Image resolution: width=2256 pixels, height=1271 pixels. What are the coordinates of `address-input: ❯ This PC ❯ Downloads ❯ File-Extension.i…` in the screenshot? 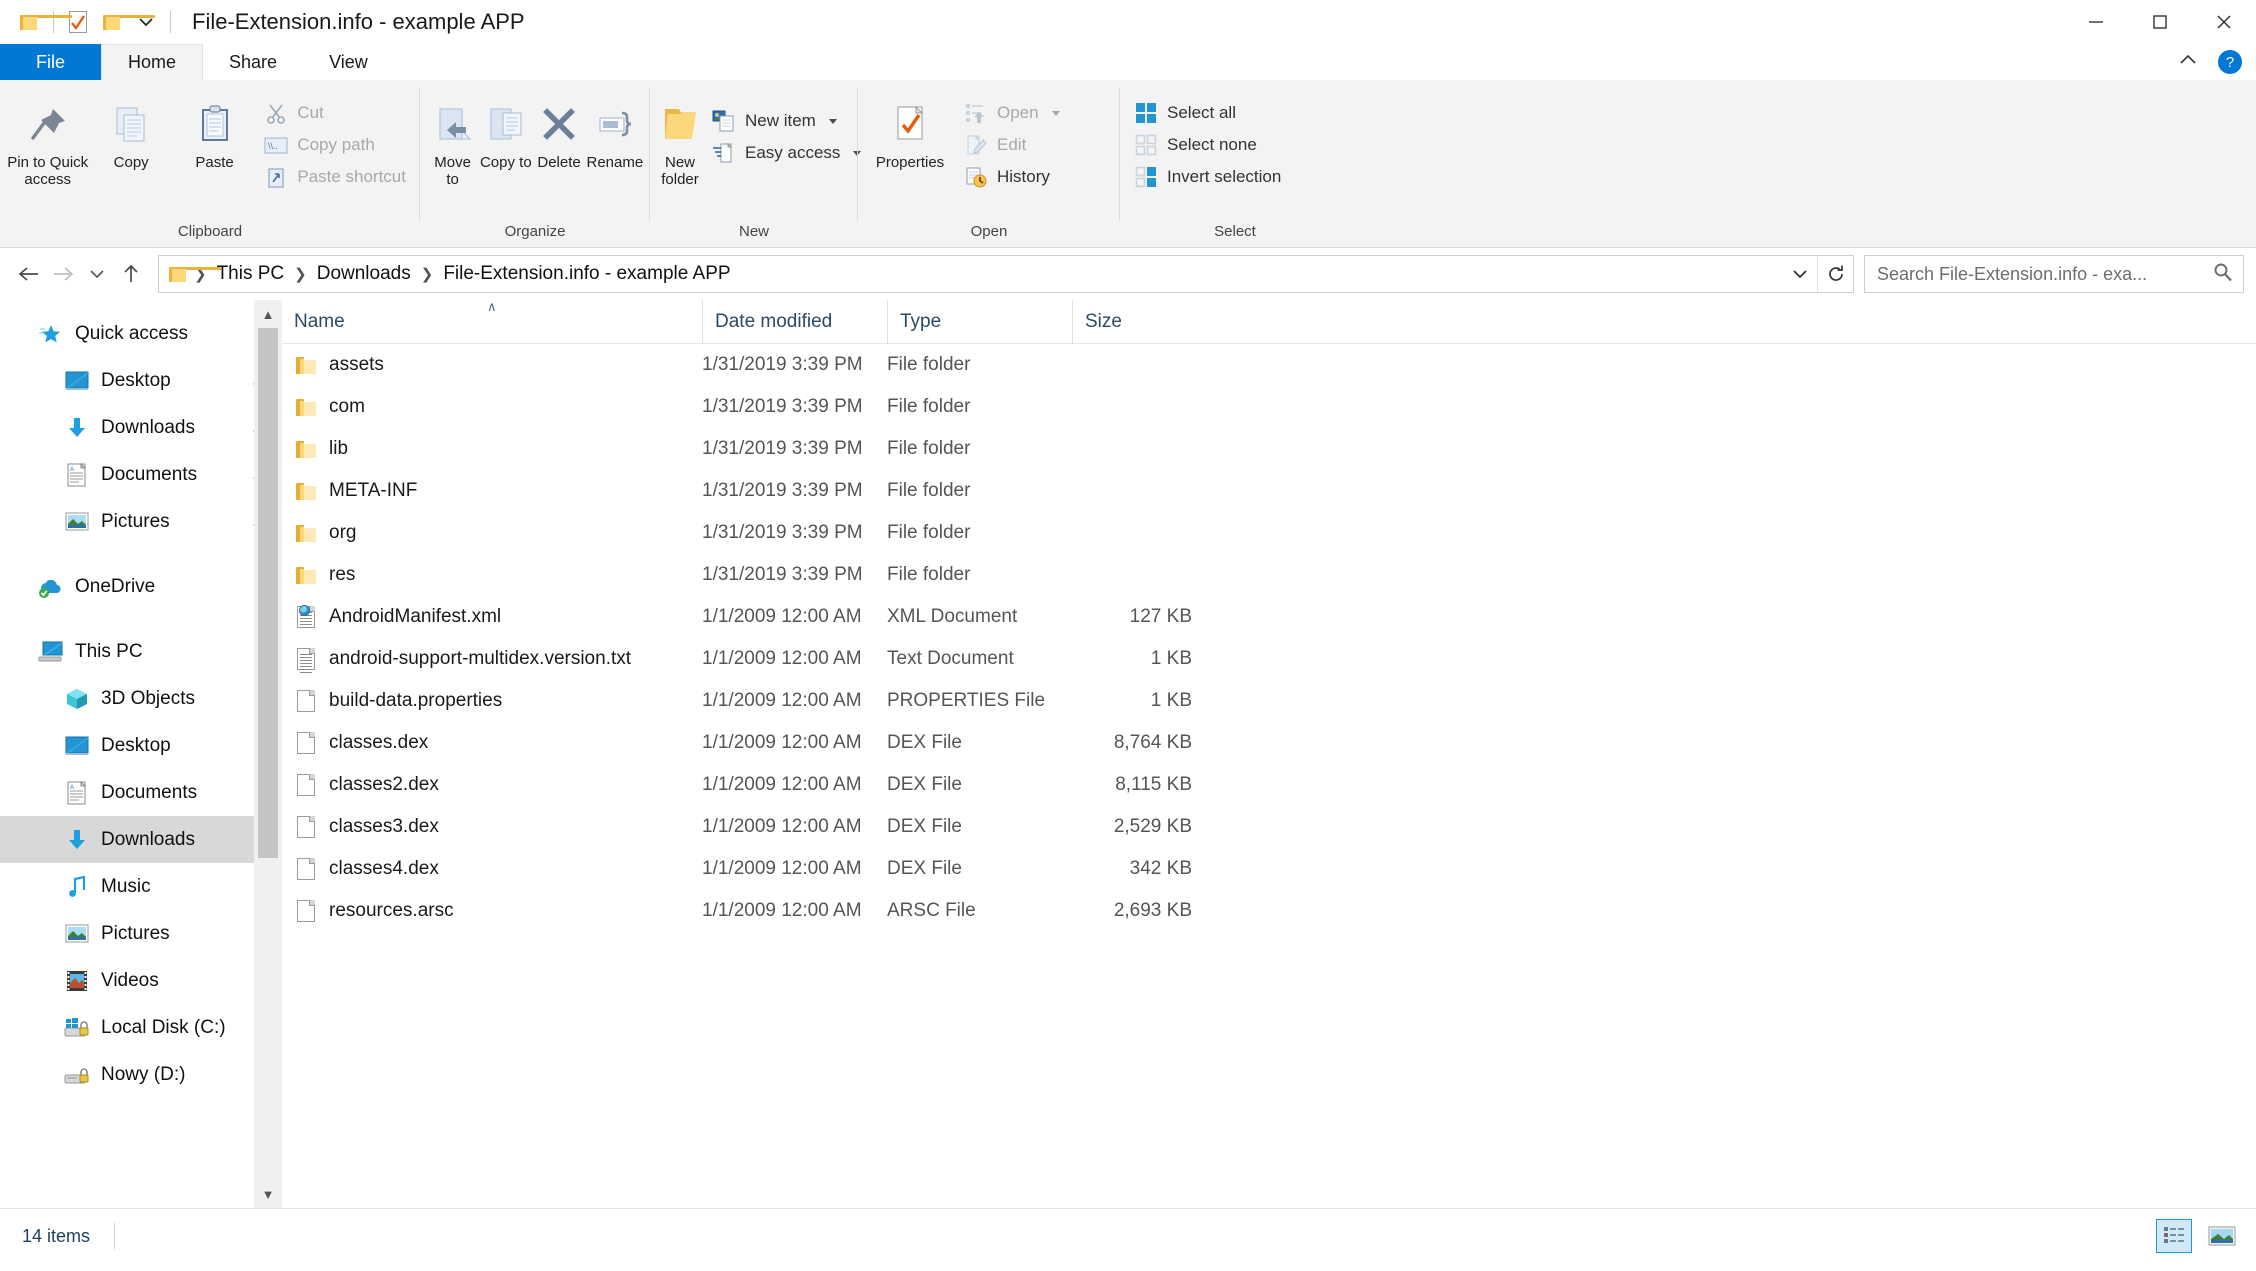 It's located at (1006, 274).